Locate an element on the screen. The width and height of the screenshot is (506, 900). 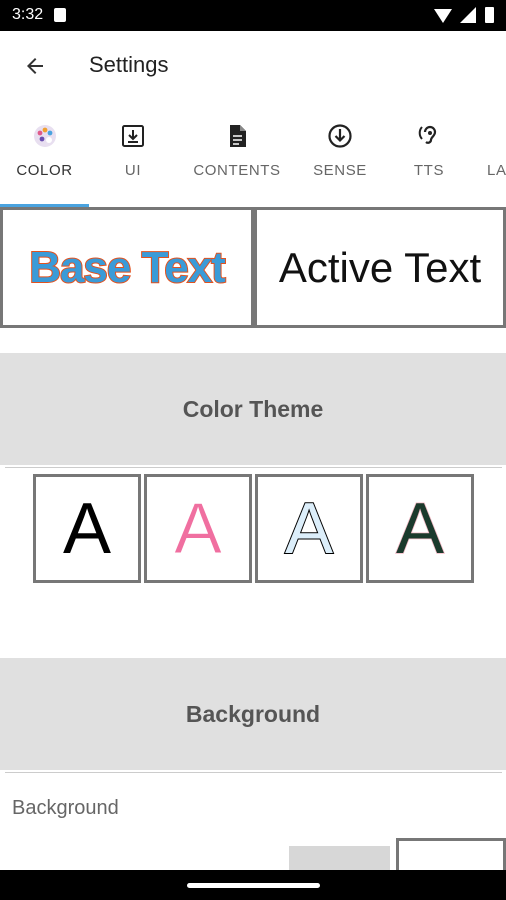
app-bar: Settings is located at coordinates (253, 66).